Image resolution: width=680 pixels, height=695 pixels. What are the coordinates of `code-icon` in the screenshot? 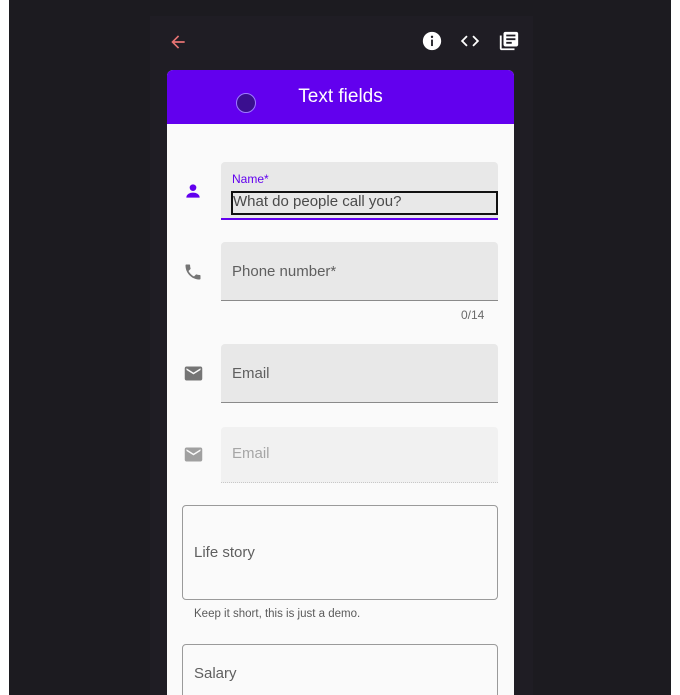 It's located at (470, 41).